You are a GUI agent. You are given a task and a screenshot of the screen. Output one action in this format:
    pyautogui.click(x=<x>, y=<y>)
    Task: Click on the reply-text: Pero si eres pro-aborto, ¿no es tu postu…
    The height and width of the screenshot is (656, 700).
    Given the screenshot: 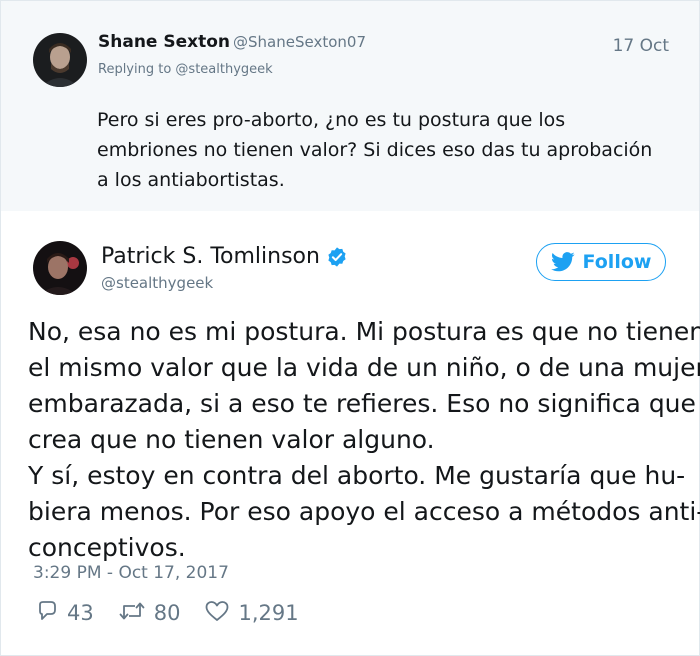 What is the action you would take?
    pyautogui.click(x=375, y=150)
    